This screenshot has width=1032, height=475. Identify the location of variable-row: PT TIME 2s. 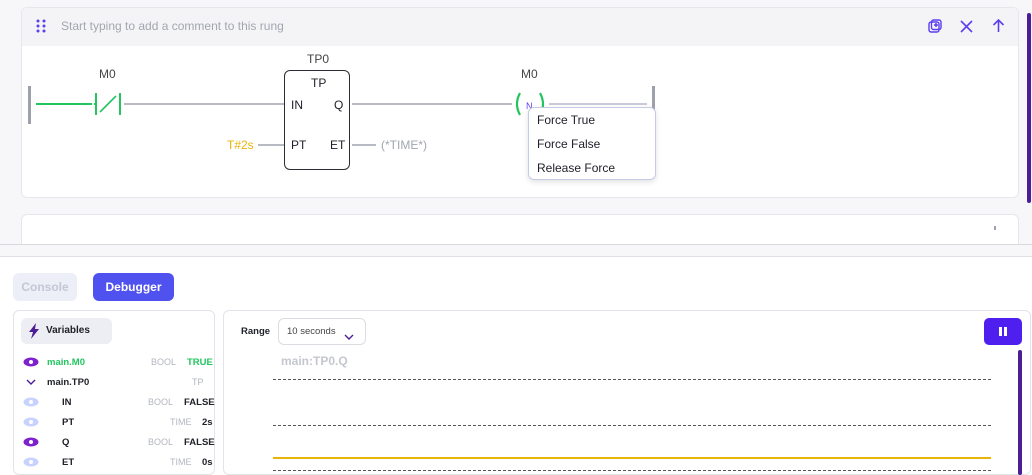
(117, 422).